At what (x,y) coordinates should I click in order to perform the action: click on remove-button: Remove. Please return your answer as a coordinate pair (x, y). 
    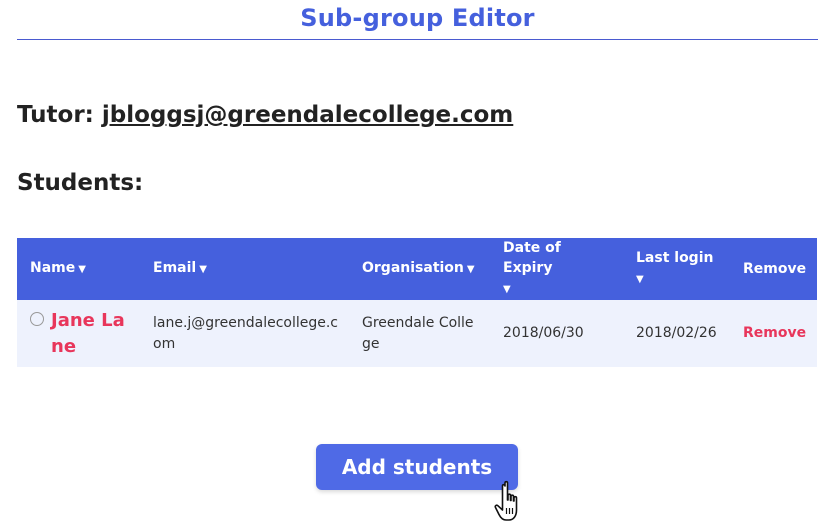
    Looking at the image, I should click on (774, 333).